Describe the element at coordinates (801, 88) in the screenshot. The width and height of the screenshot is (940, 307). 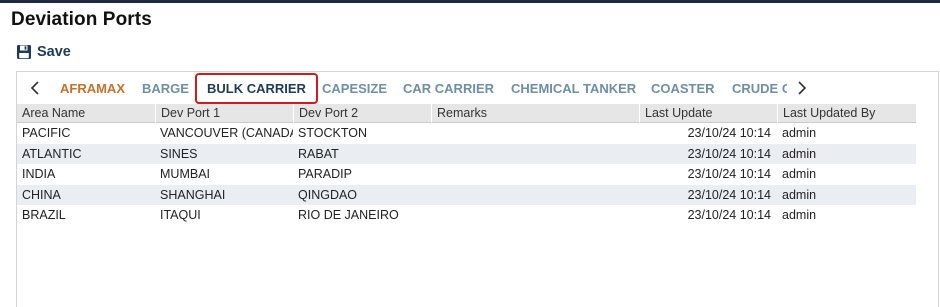
I see `chevron-right-icon` at that location.